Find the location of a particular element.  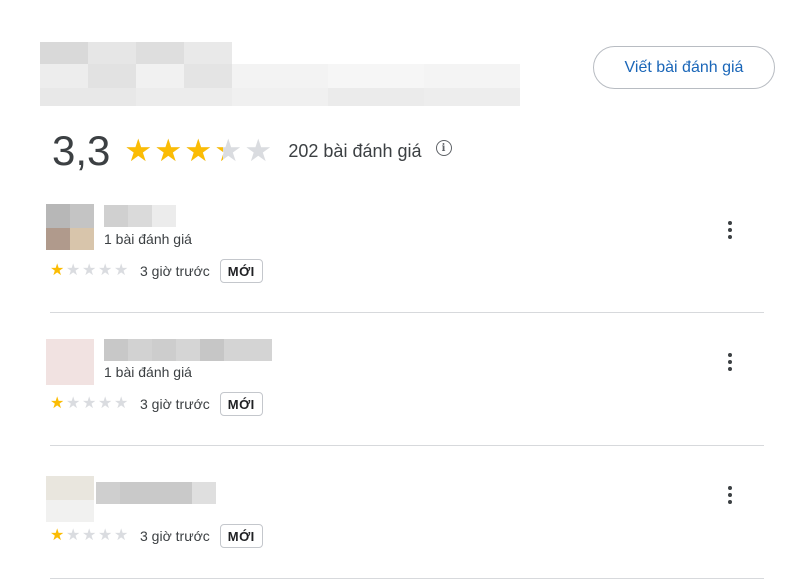

rating-summary: 3,3 ★★★★★★★★★ 202 bài đánh giá i is located at coordinates (252, 151).